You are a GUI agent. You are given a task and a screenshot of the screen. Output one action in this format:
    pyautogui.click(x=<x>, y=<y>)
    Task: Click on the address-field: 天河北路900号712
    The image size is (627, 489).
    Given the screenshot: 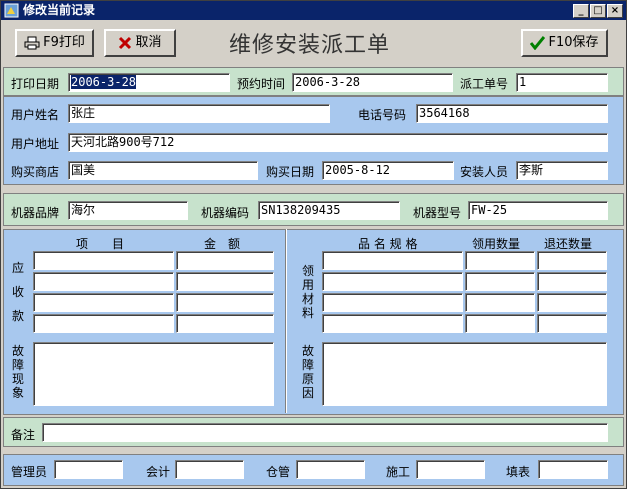 What is the action you would take?
    pyautogui.click(x=338, y=142)
    